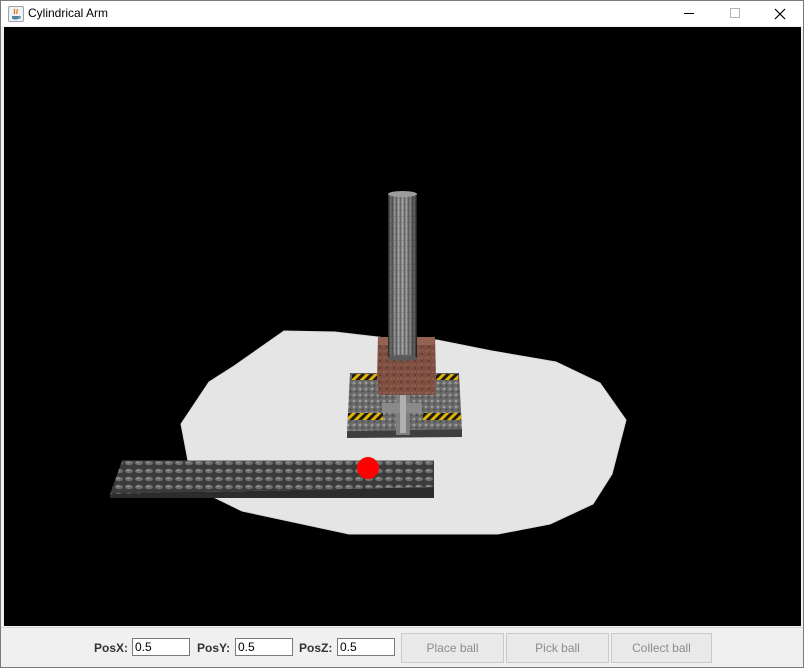 Image resolution: width=804 pixels, height=668 pixels. Describe the element at coordinates (402, 13) in the screenshot. I see `title-bar: Cylindrical Arm` at that location.